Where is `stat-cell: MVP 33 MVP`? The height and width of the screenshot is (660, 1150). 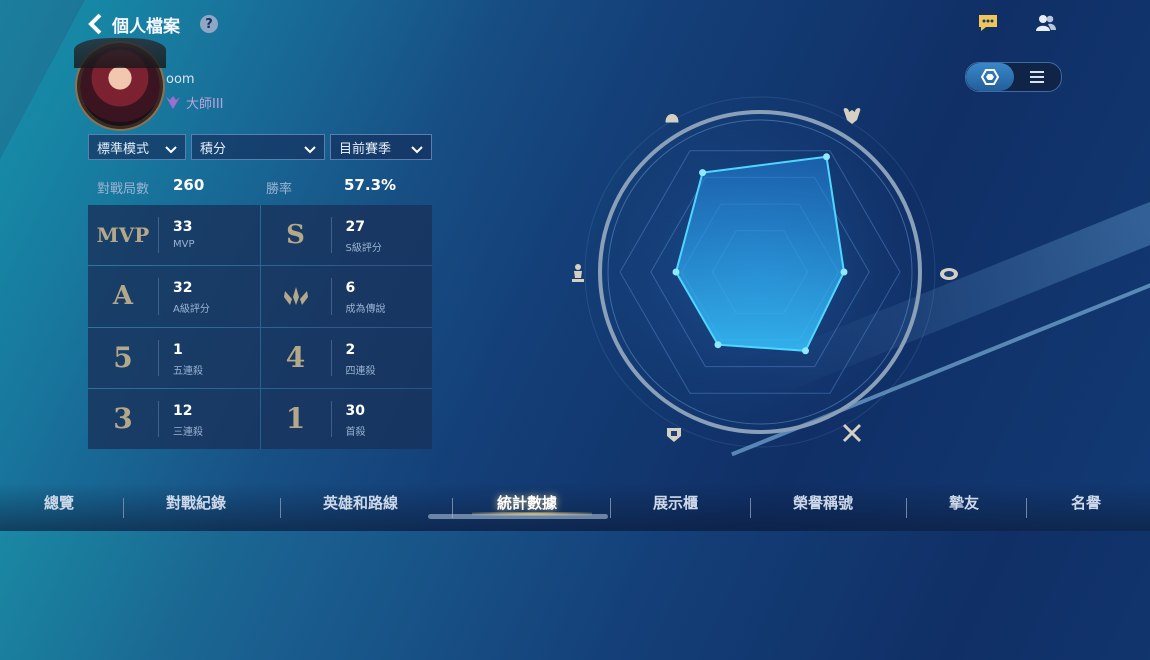
stat-cell: MVP 33 MVP is located at coordinates (174, 235).